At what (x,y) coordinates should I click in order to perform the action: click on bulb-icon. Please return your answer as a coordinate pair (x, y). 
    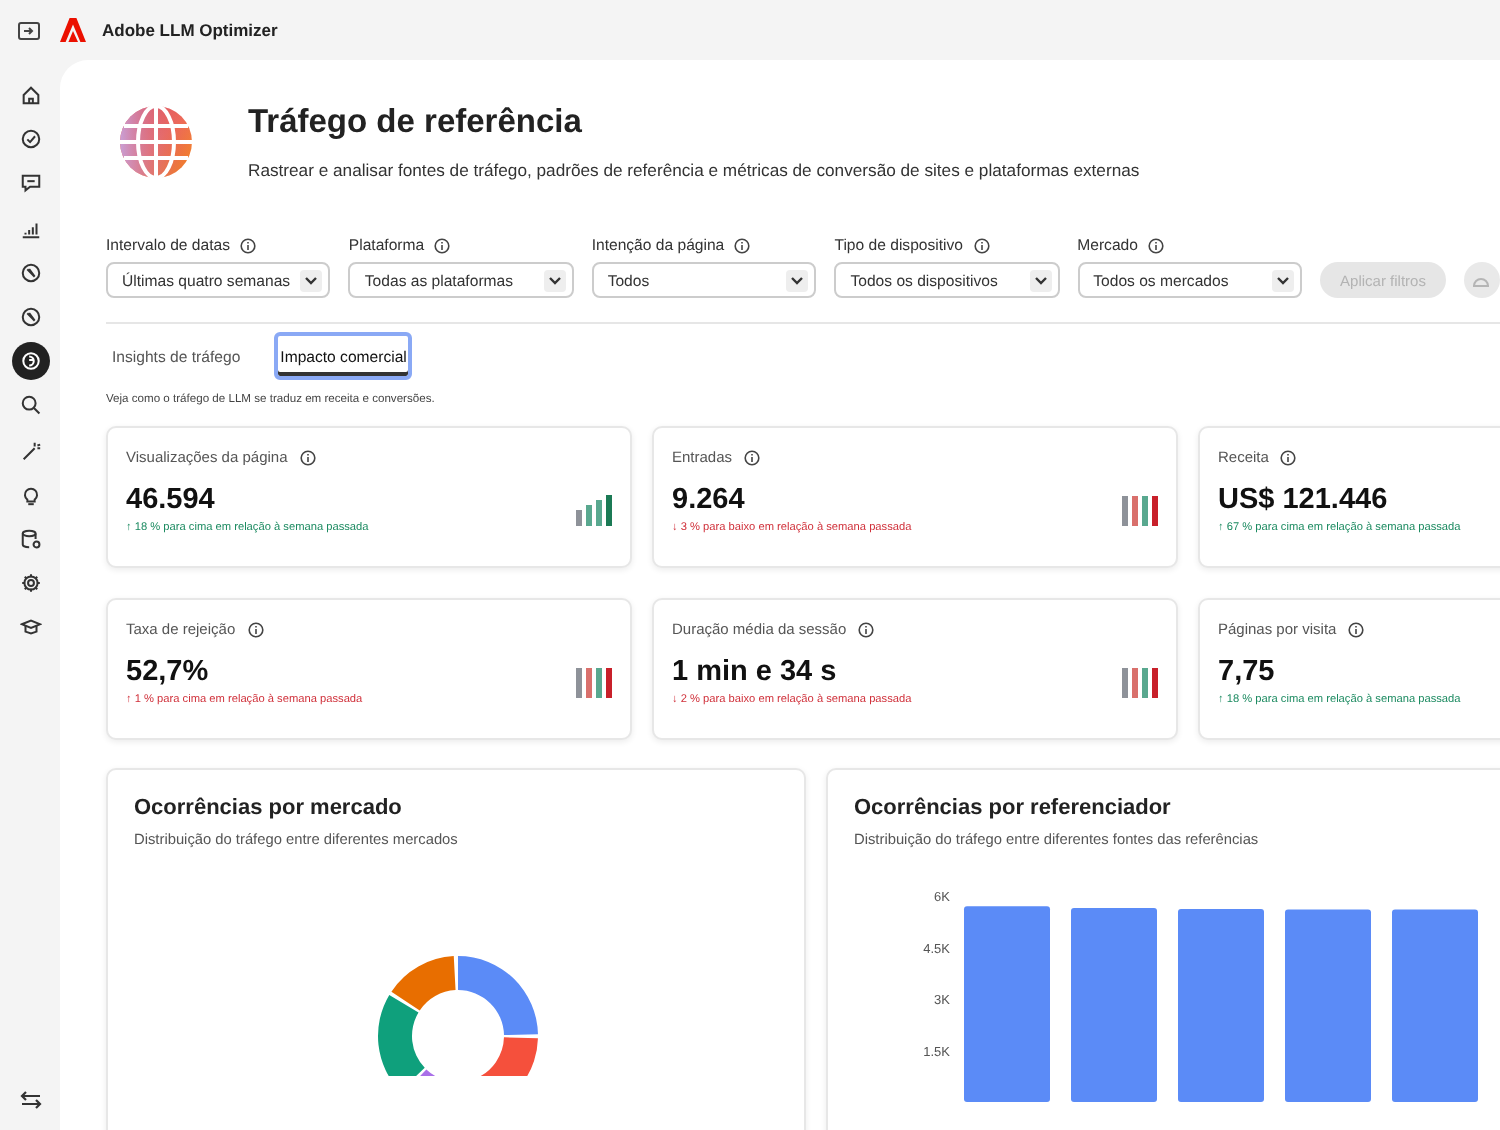
    Looking at the image, I should click on (30, 494).